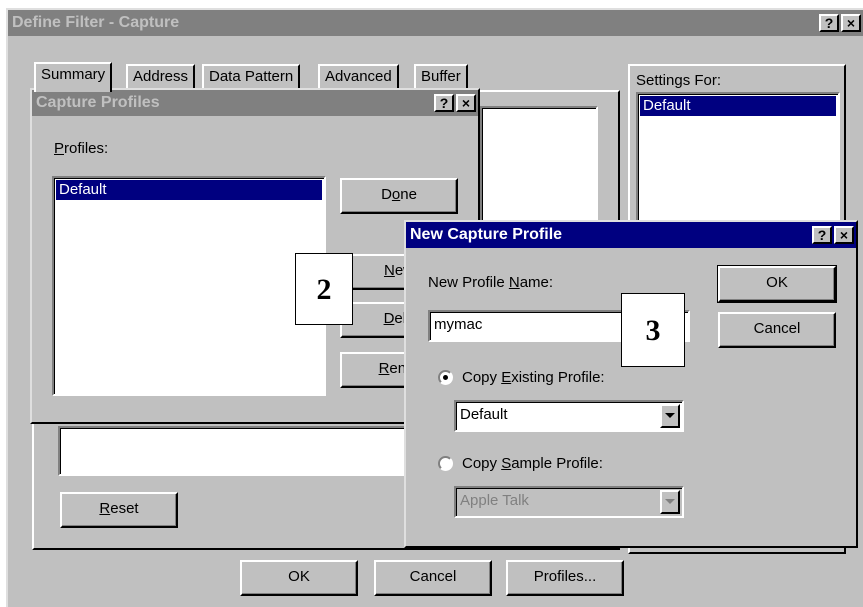 Image resolution: width=863 pixels, height=607 pixels. What do you see at coordinates (679, 80) in the screenshot?
I see `settings-for-label: Settings For:` at bounding box center [679, 80].